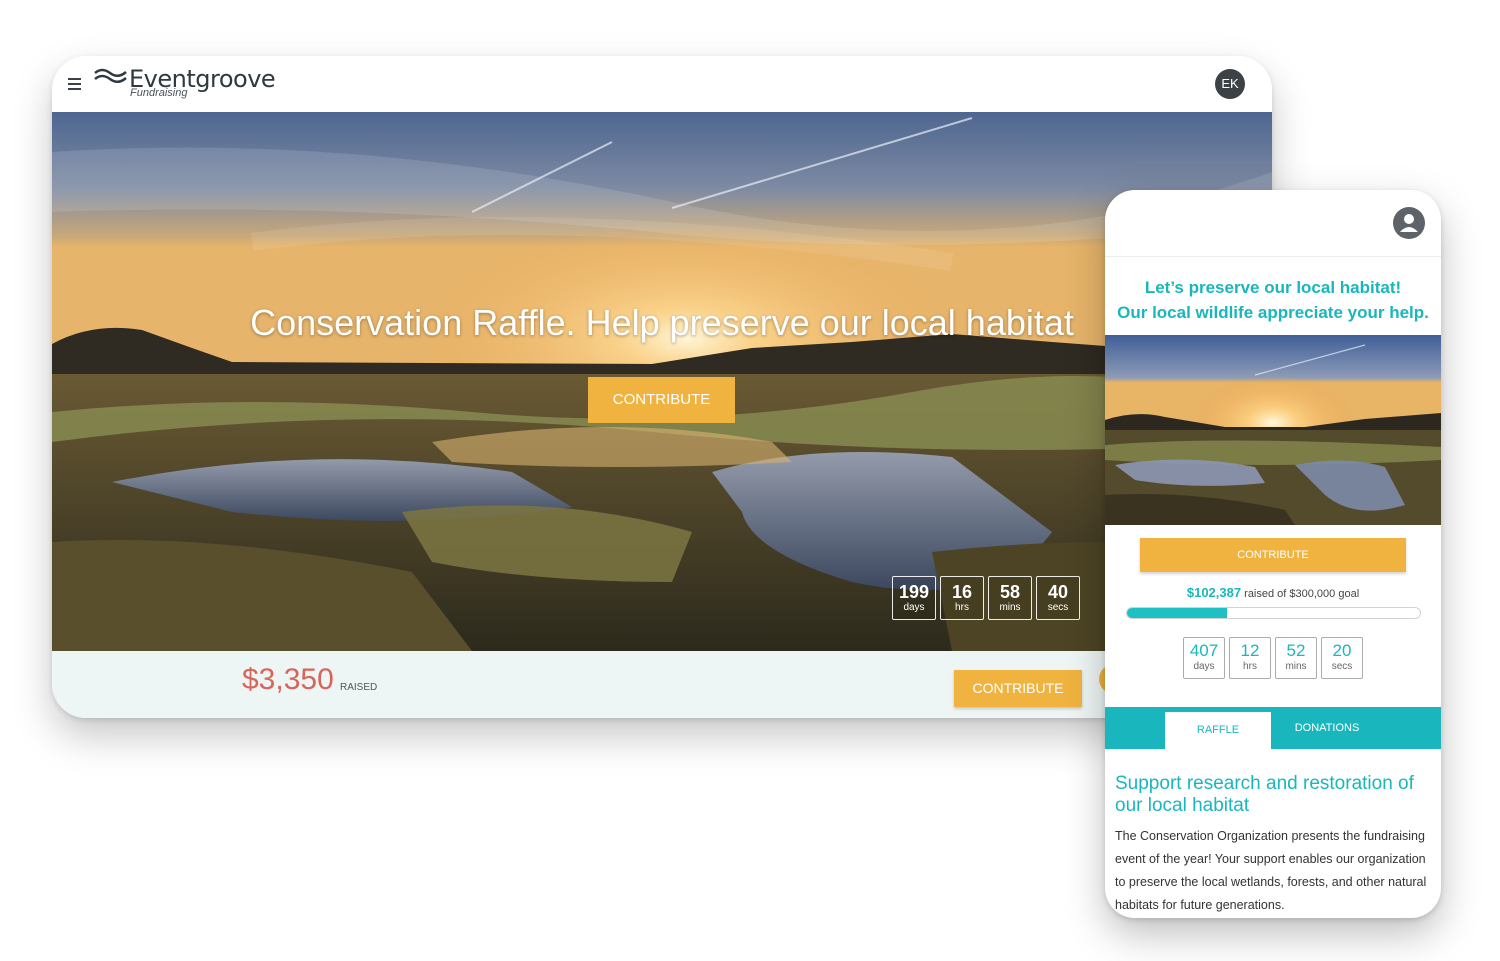  I want to click on headline-line-2: Our local wildlife appreciate your help., so click(1273, 312).